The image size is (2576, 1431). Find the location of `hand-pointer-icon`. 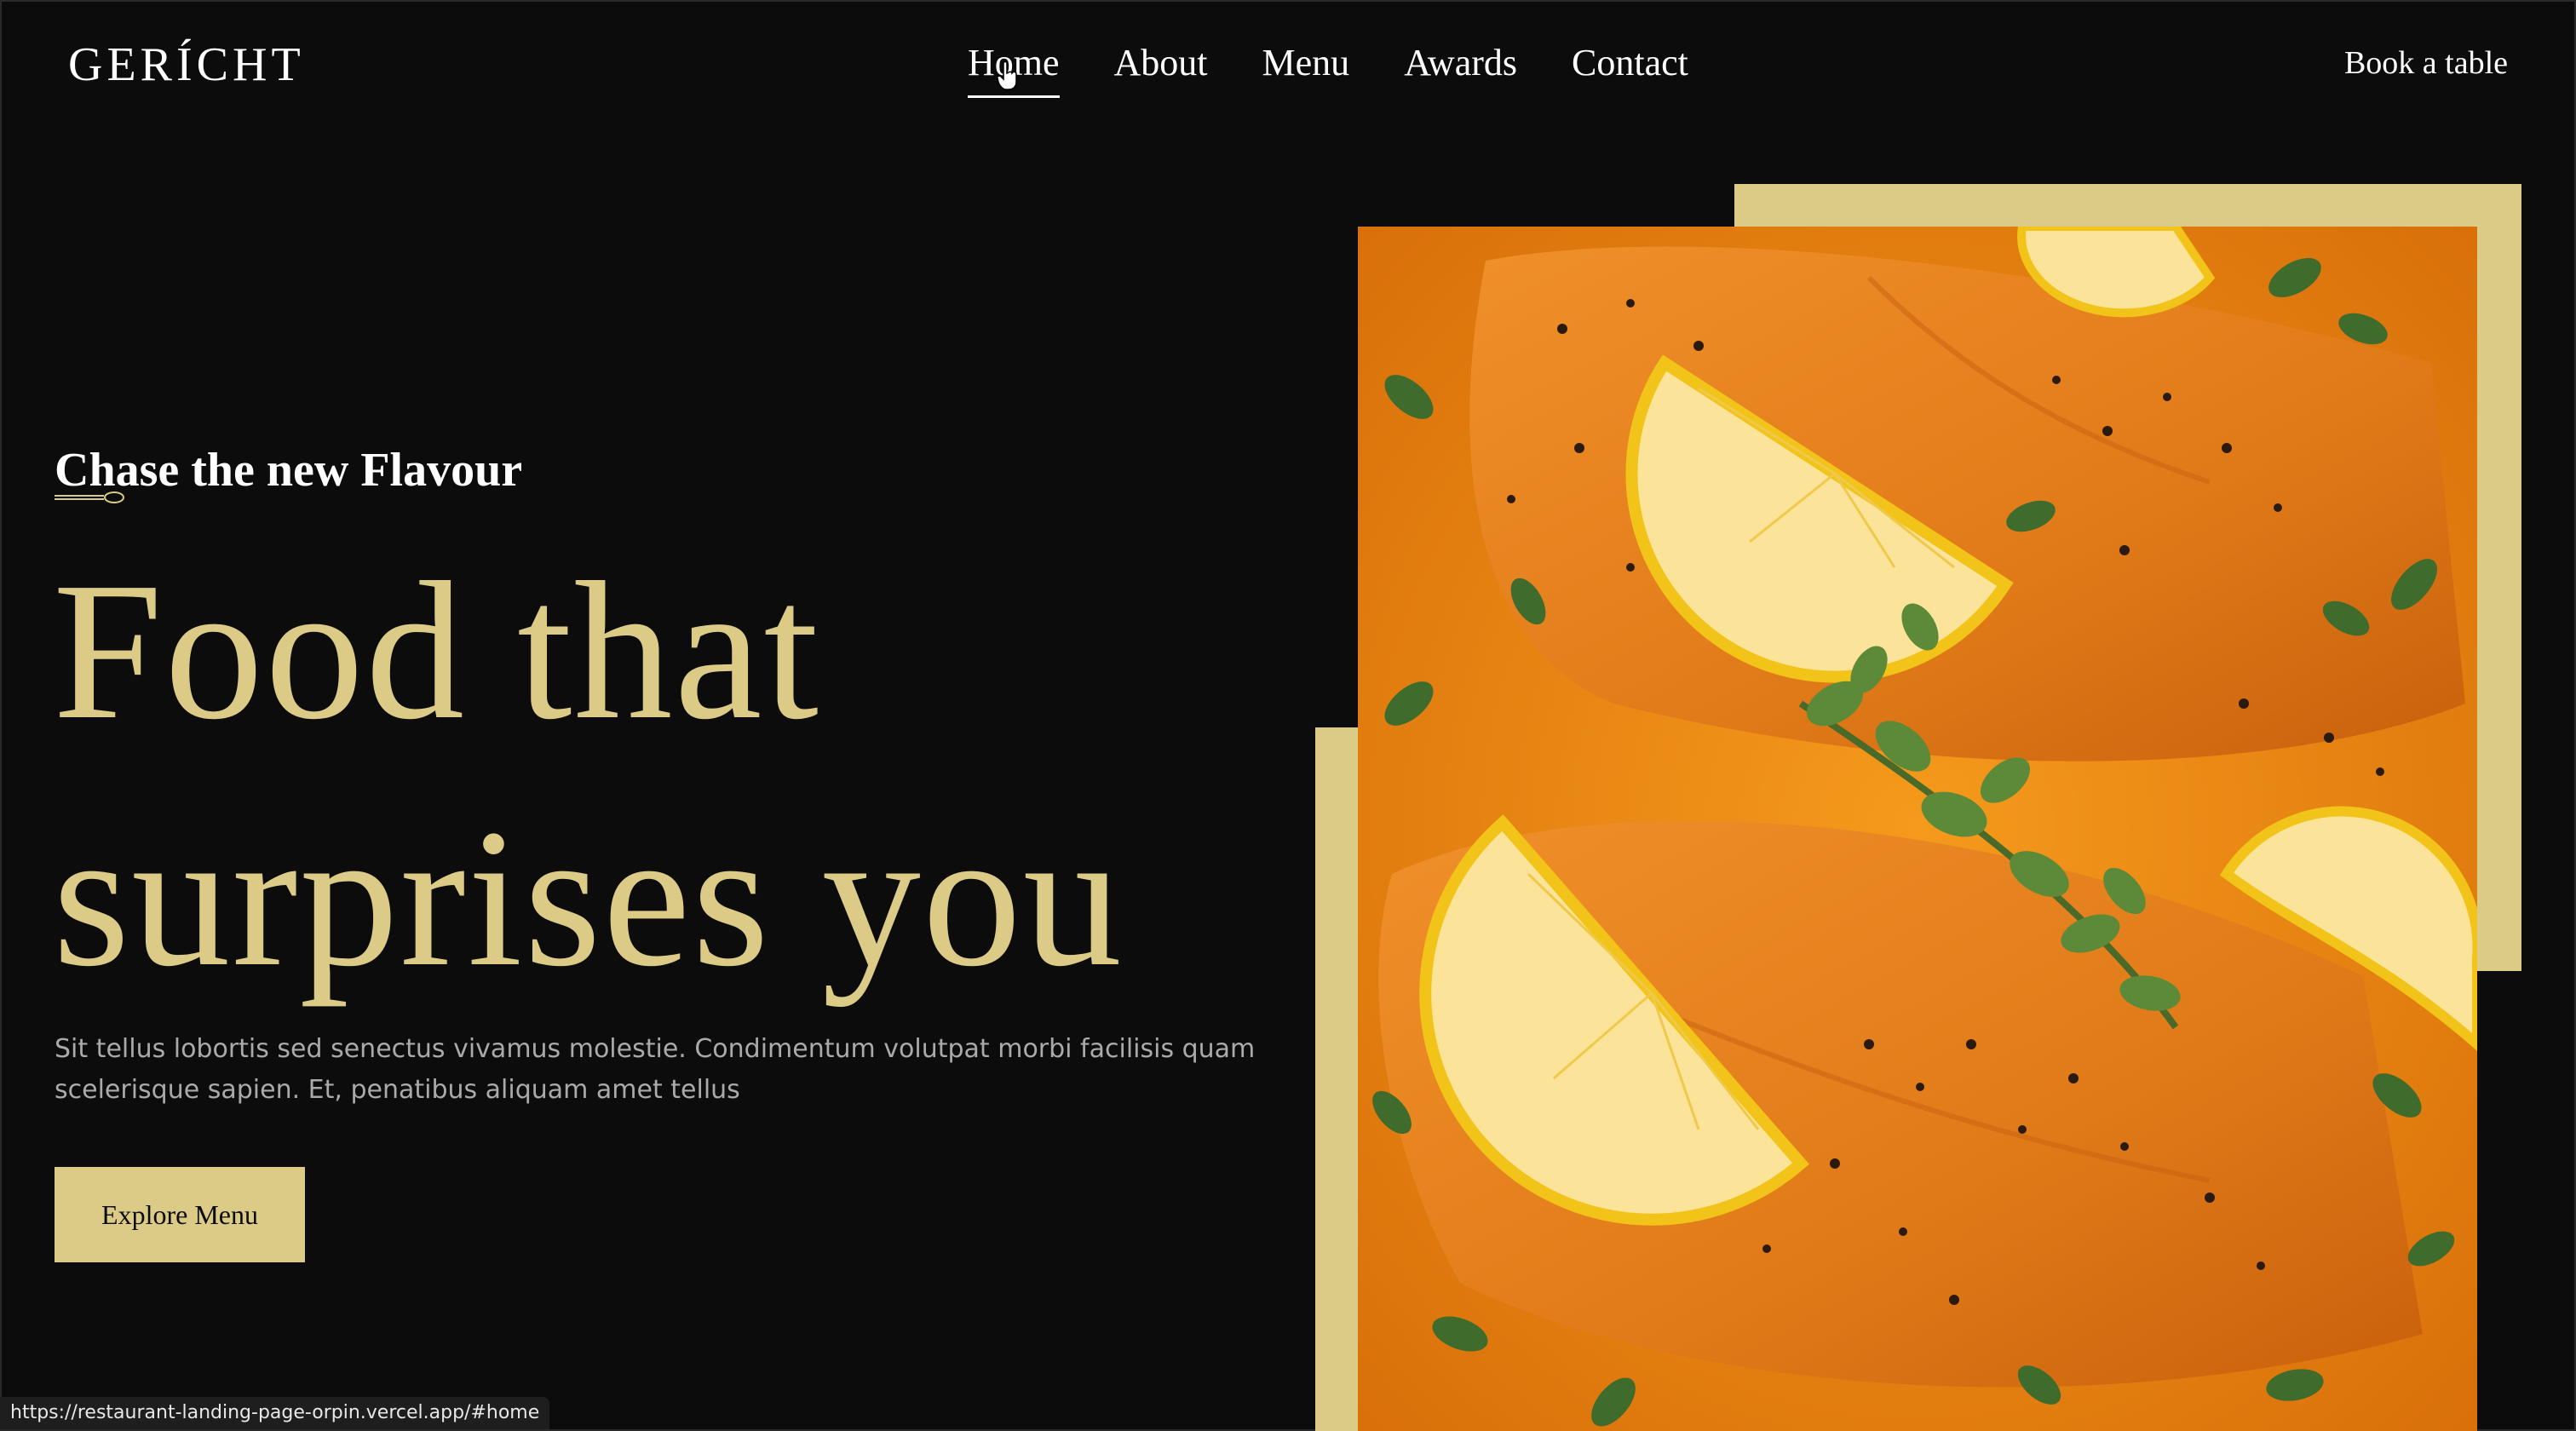

hand-pointer-icon is located at coordinates (1007, 75).